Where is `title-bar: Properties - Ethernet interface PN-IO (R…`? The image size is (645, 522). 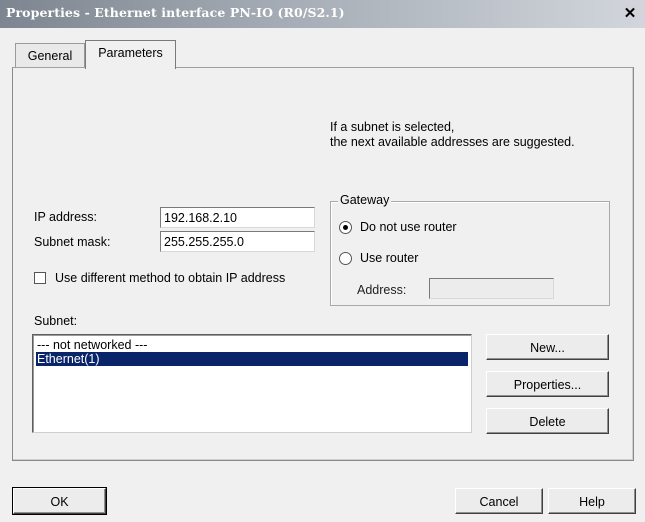
title-bar: Properties - Ethernet interface PN-IO (R… is located at coordinates (322, 14).